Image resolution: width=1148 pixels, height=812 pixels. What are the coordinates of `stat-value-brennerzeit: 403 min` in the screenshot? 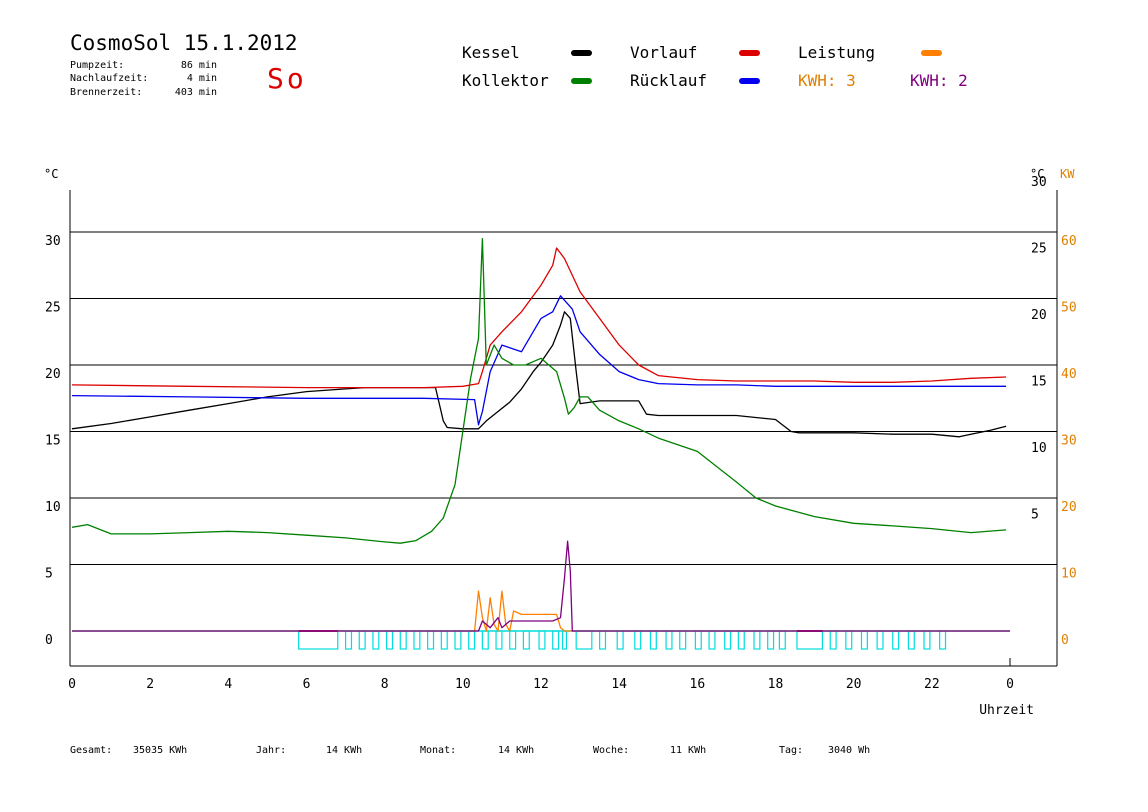 It's located at (196, 92).